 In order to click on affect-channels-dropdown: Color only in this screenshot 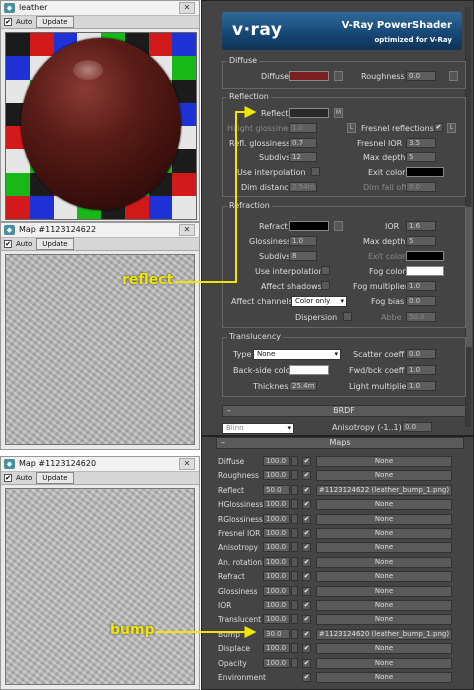, I will do `click(319, 301)`.